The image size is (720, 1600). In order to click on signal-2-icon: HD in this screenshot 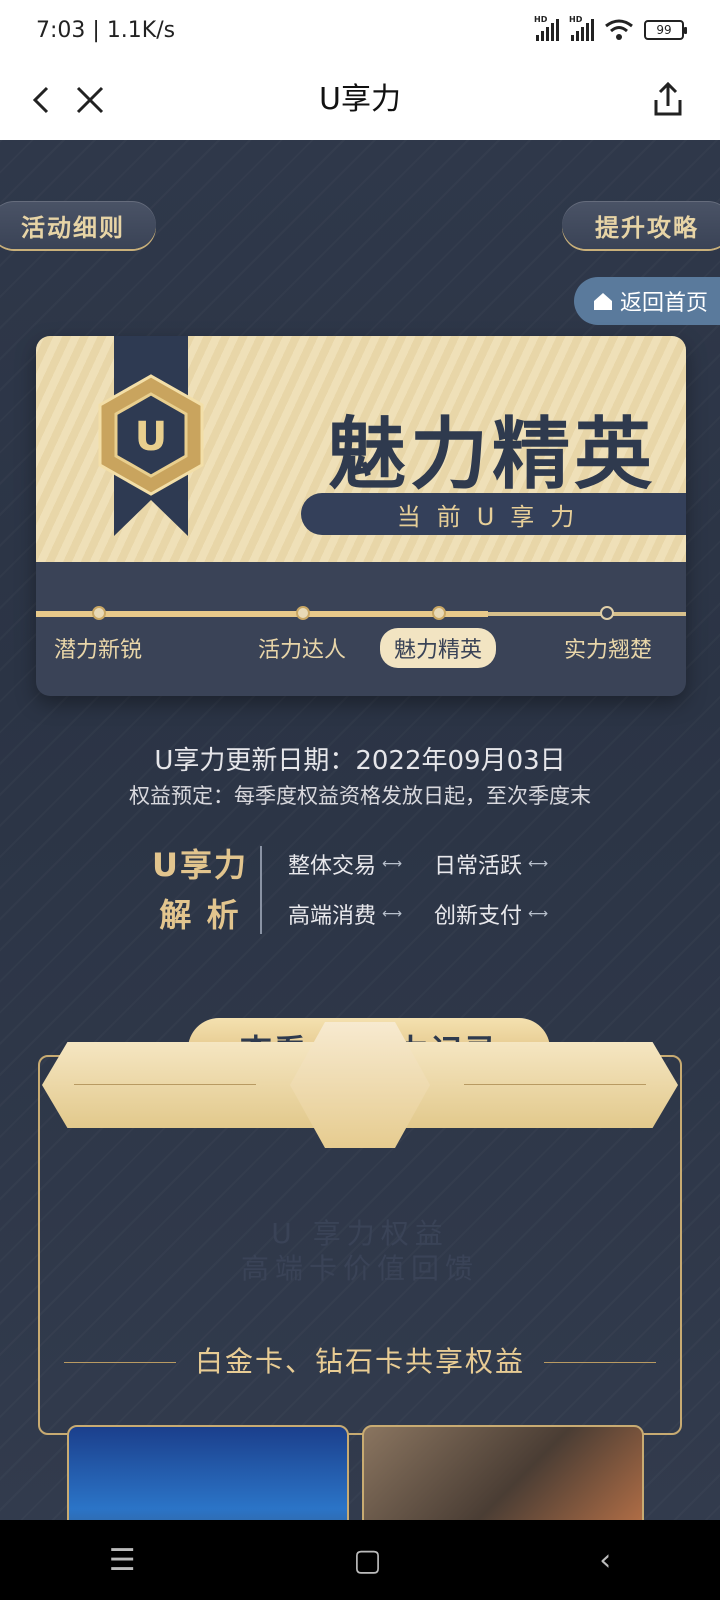, I will do `click(581, 28)`.